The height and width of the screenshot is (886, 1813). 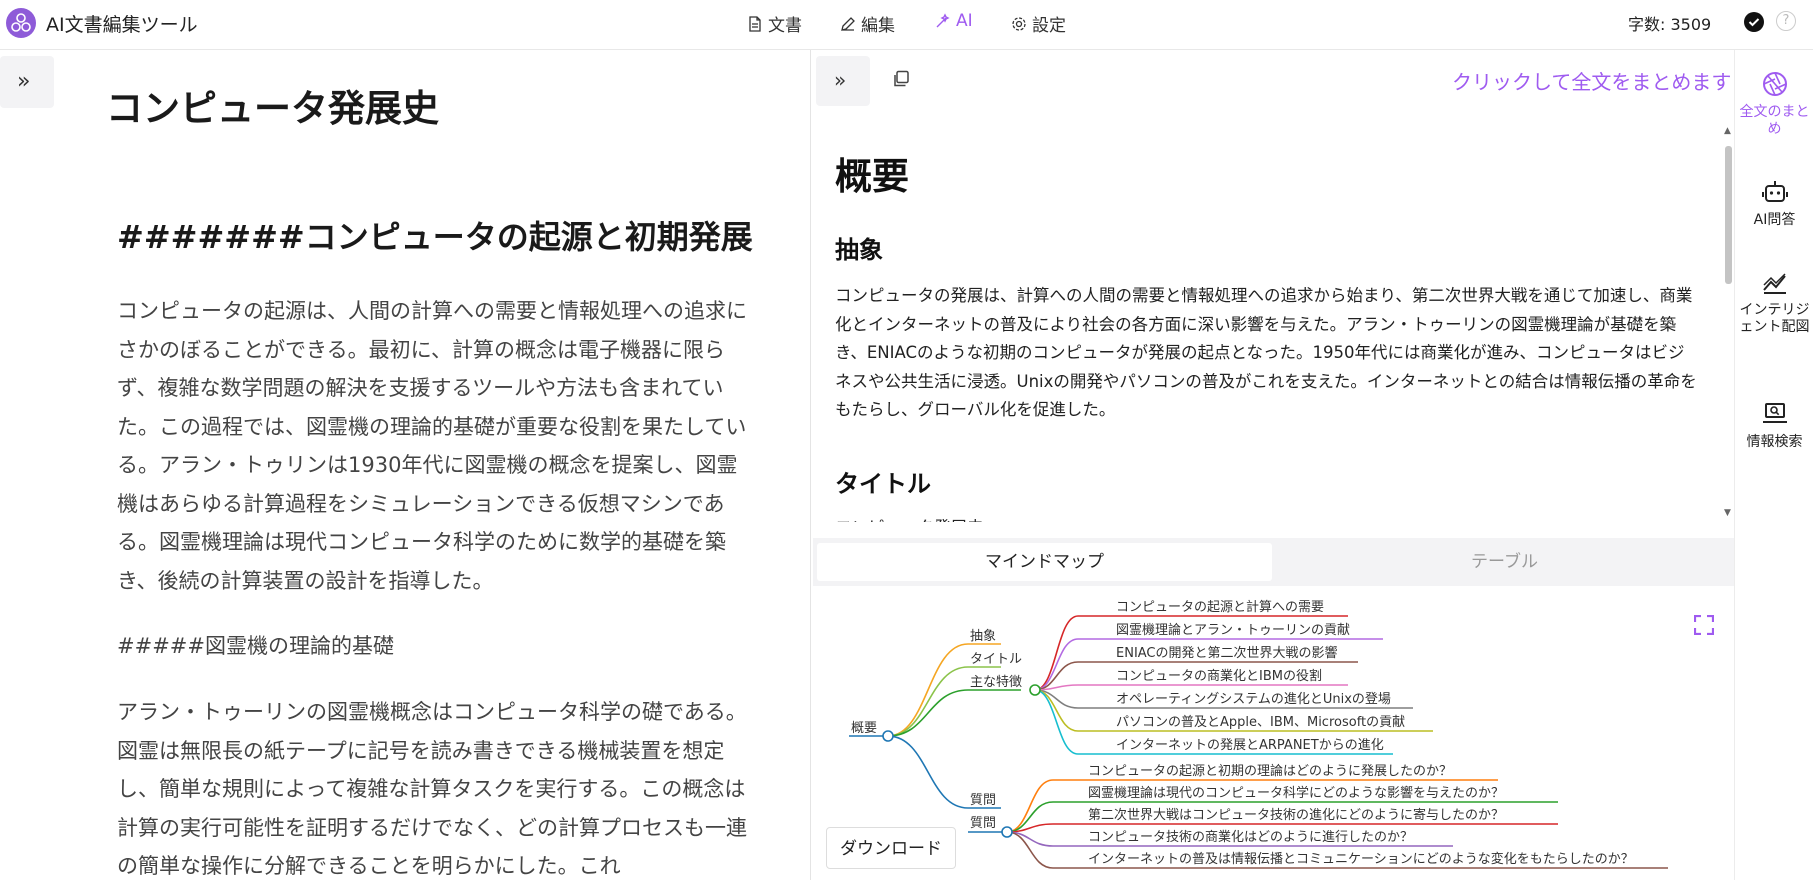 I want to click on mindmap-feature-1: 図霊機理論とアラン・トゥーリンの貢献, so click(x=1233, y=630).